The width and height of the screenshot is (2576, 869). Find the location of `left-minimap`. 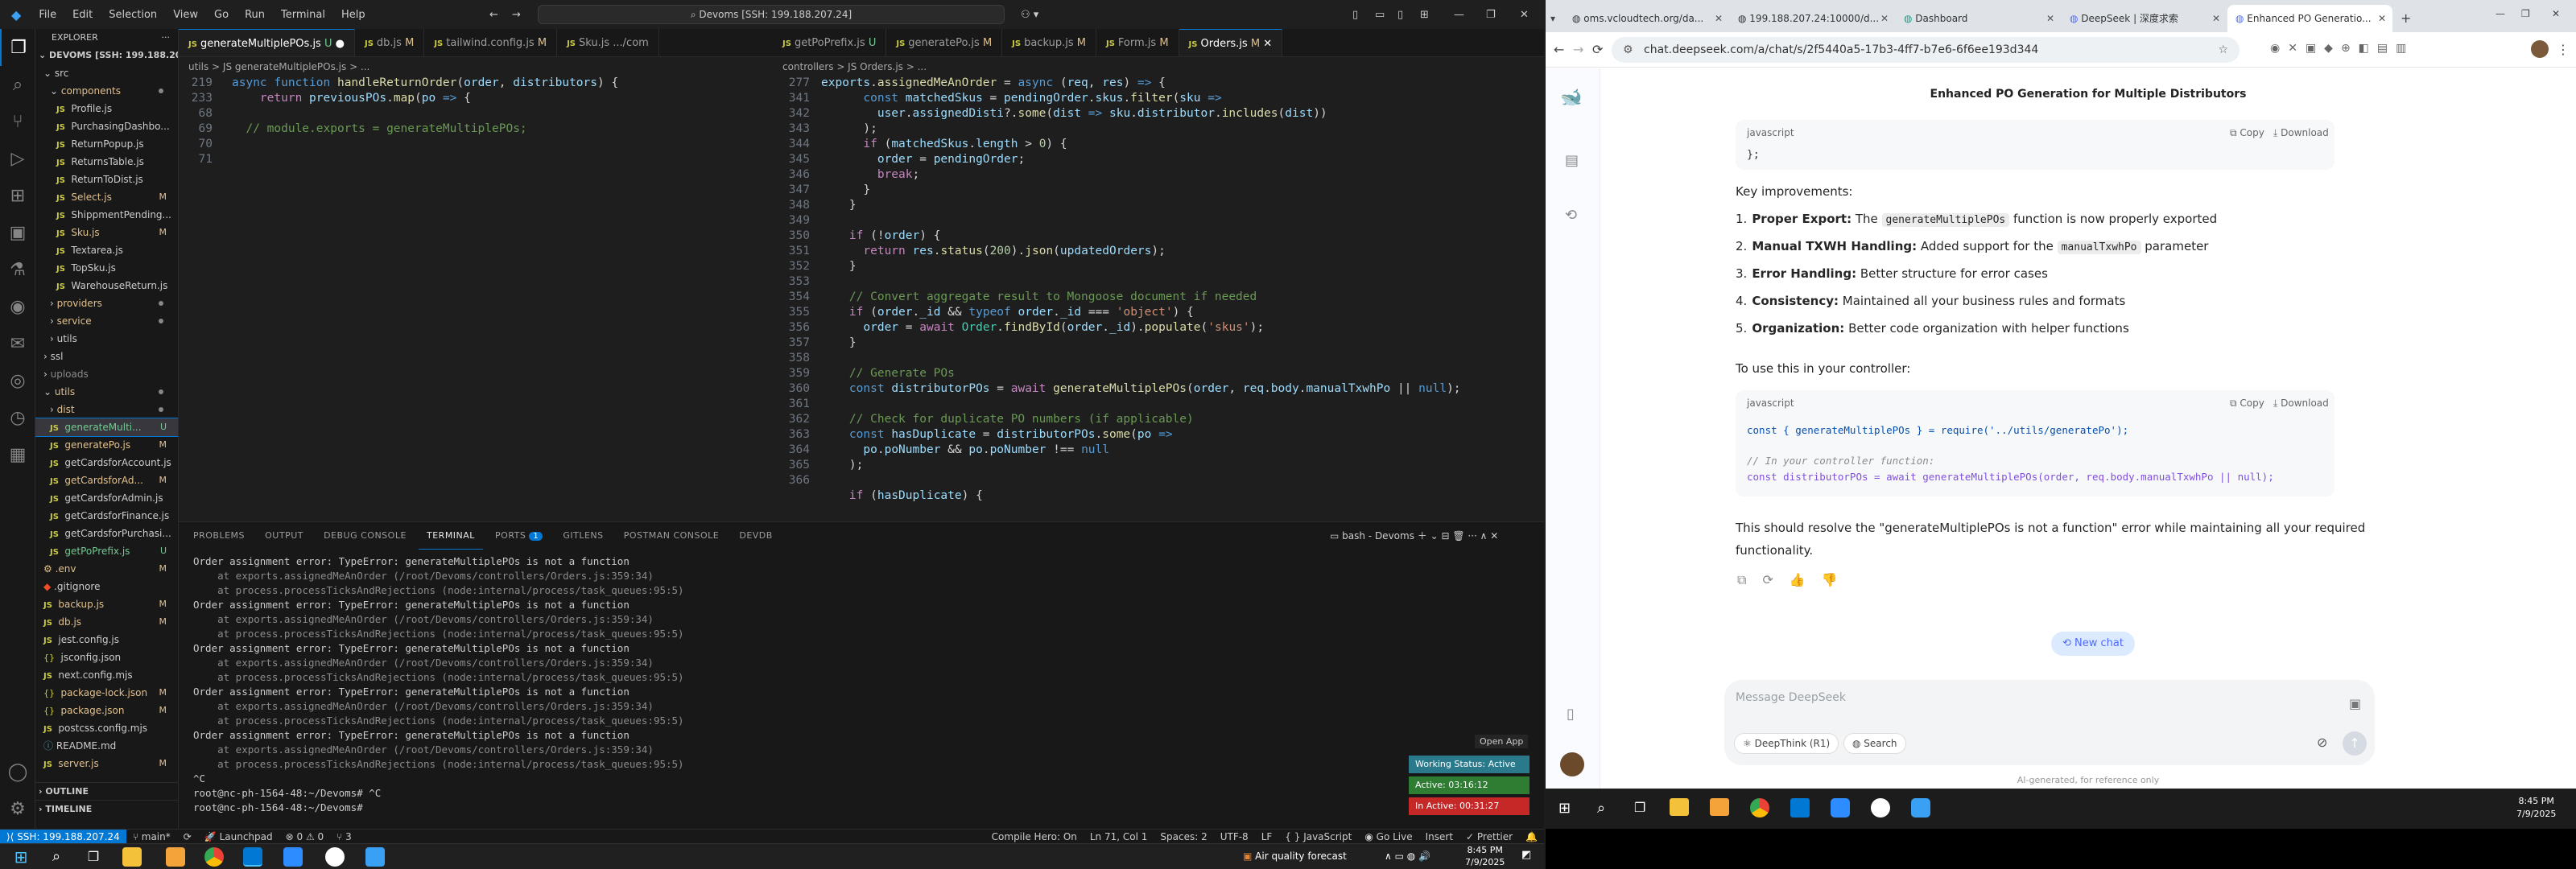

left-minimap is located at coordinates (712, 298).